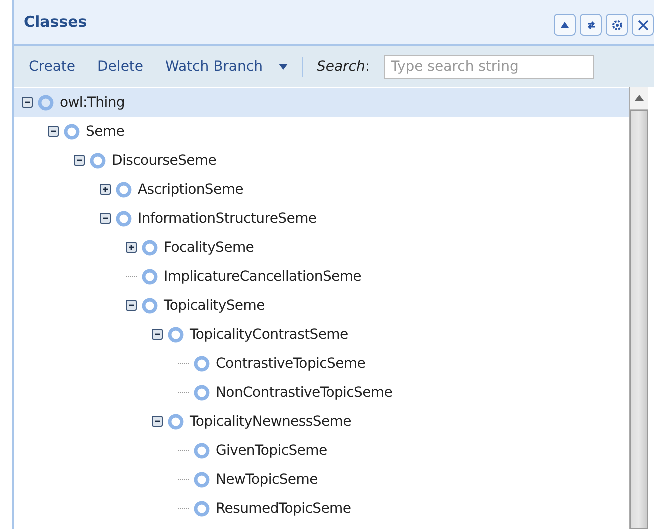 The width and height of the screenshot is (657, 529). I want to click on close-icon, so click(643, 25).